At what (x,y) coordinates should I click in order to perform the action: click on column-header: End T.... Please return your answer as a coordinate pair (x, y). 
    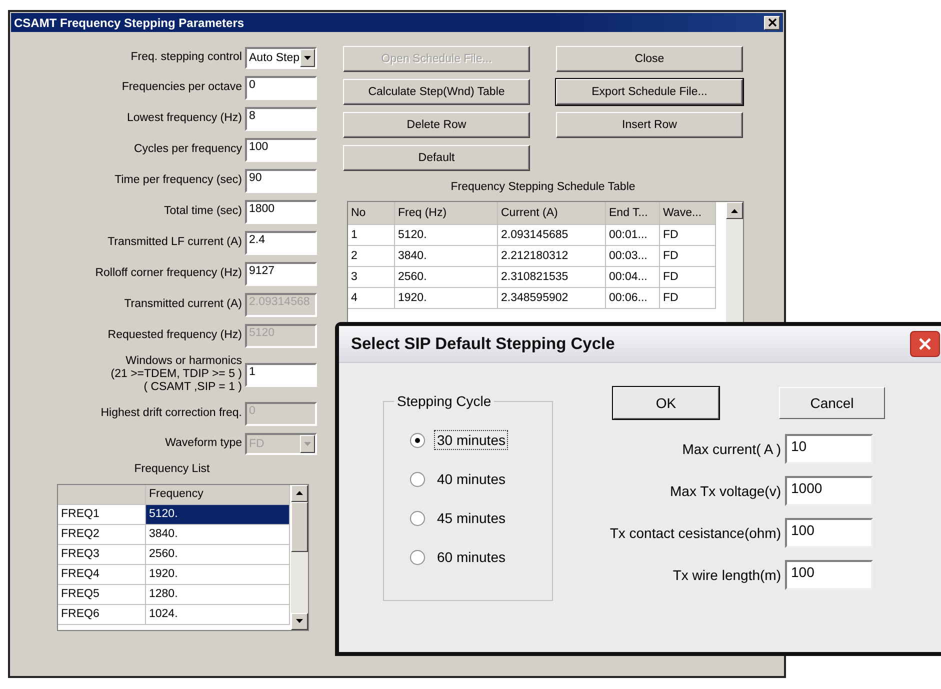
    Looking at the image, I should click on (633, 213).